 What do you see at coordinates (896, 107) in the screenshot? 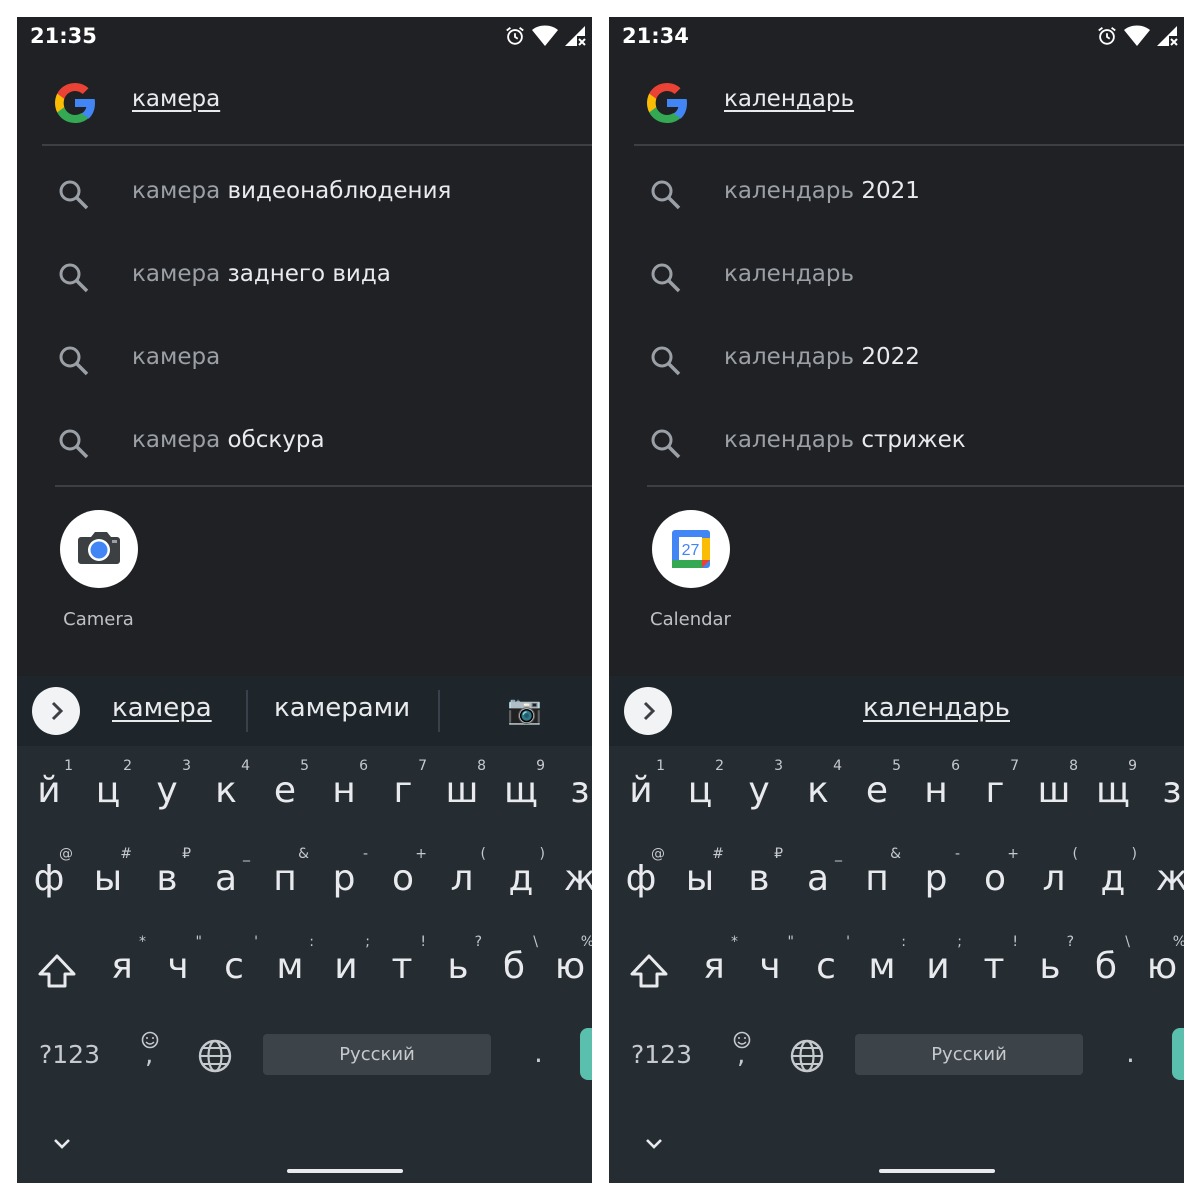
I see `search-bar: календарь` at bounding box center [896, 107].